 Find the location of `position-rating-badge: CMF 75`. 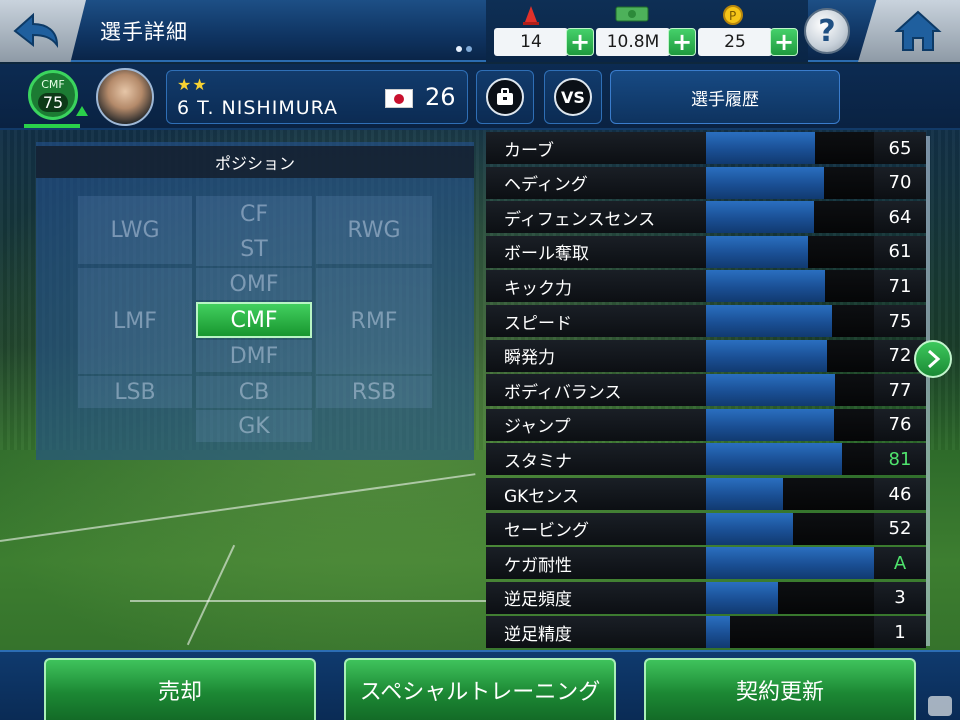

position-rating-badge: CMF 75 is located at coordinates (53, 95).